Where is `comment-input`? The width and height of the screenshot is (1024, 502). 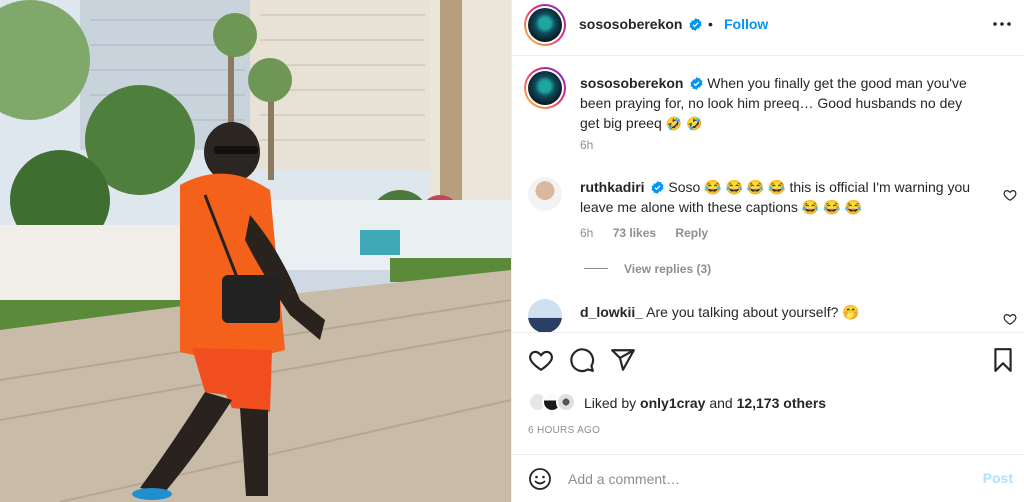
comment-input is located at coordinates (763, 479).